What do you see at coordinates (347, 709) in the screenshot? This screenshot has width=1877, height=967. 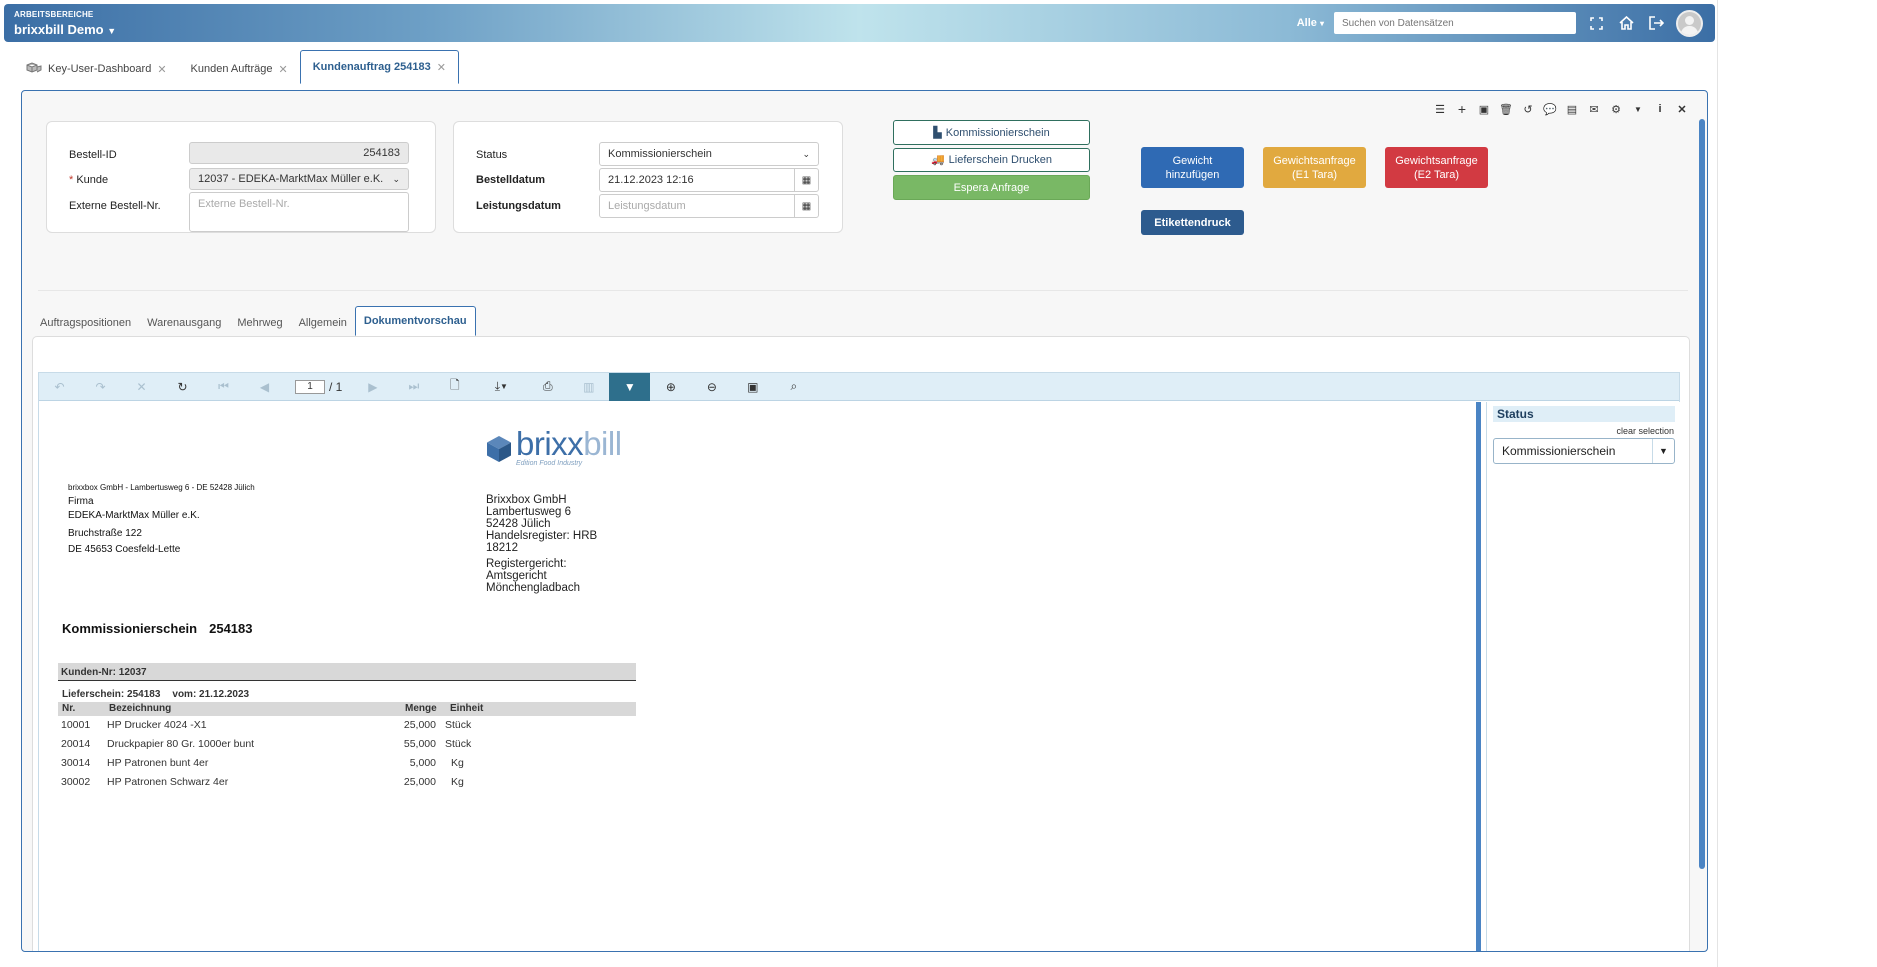 I see `items-table-header: Nr. Bezeichnung Menge Einheit` at bounding box center [347, 709].